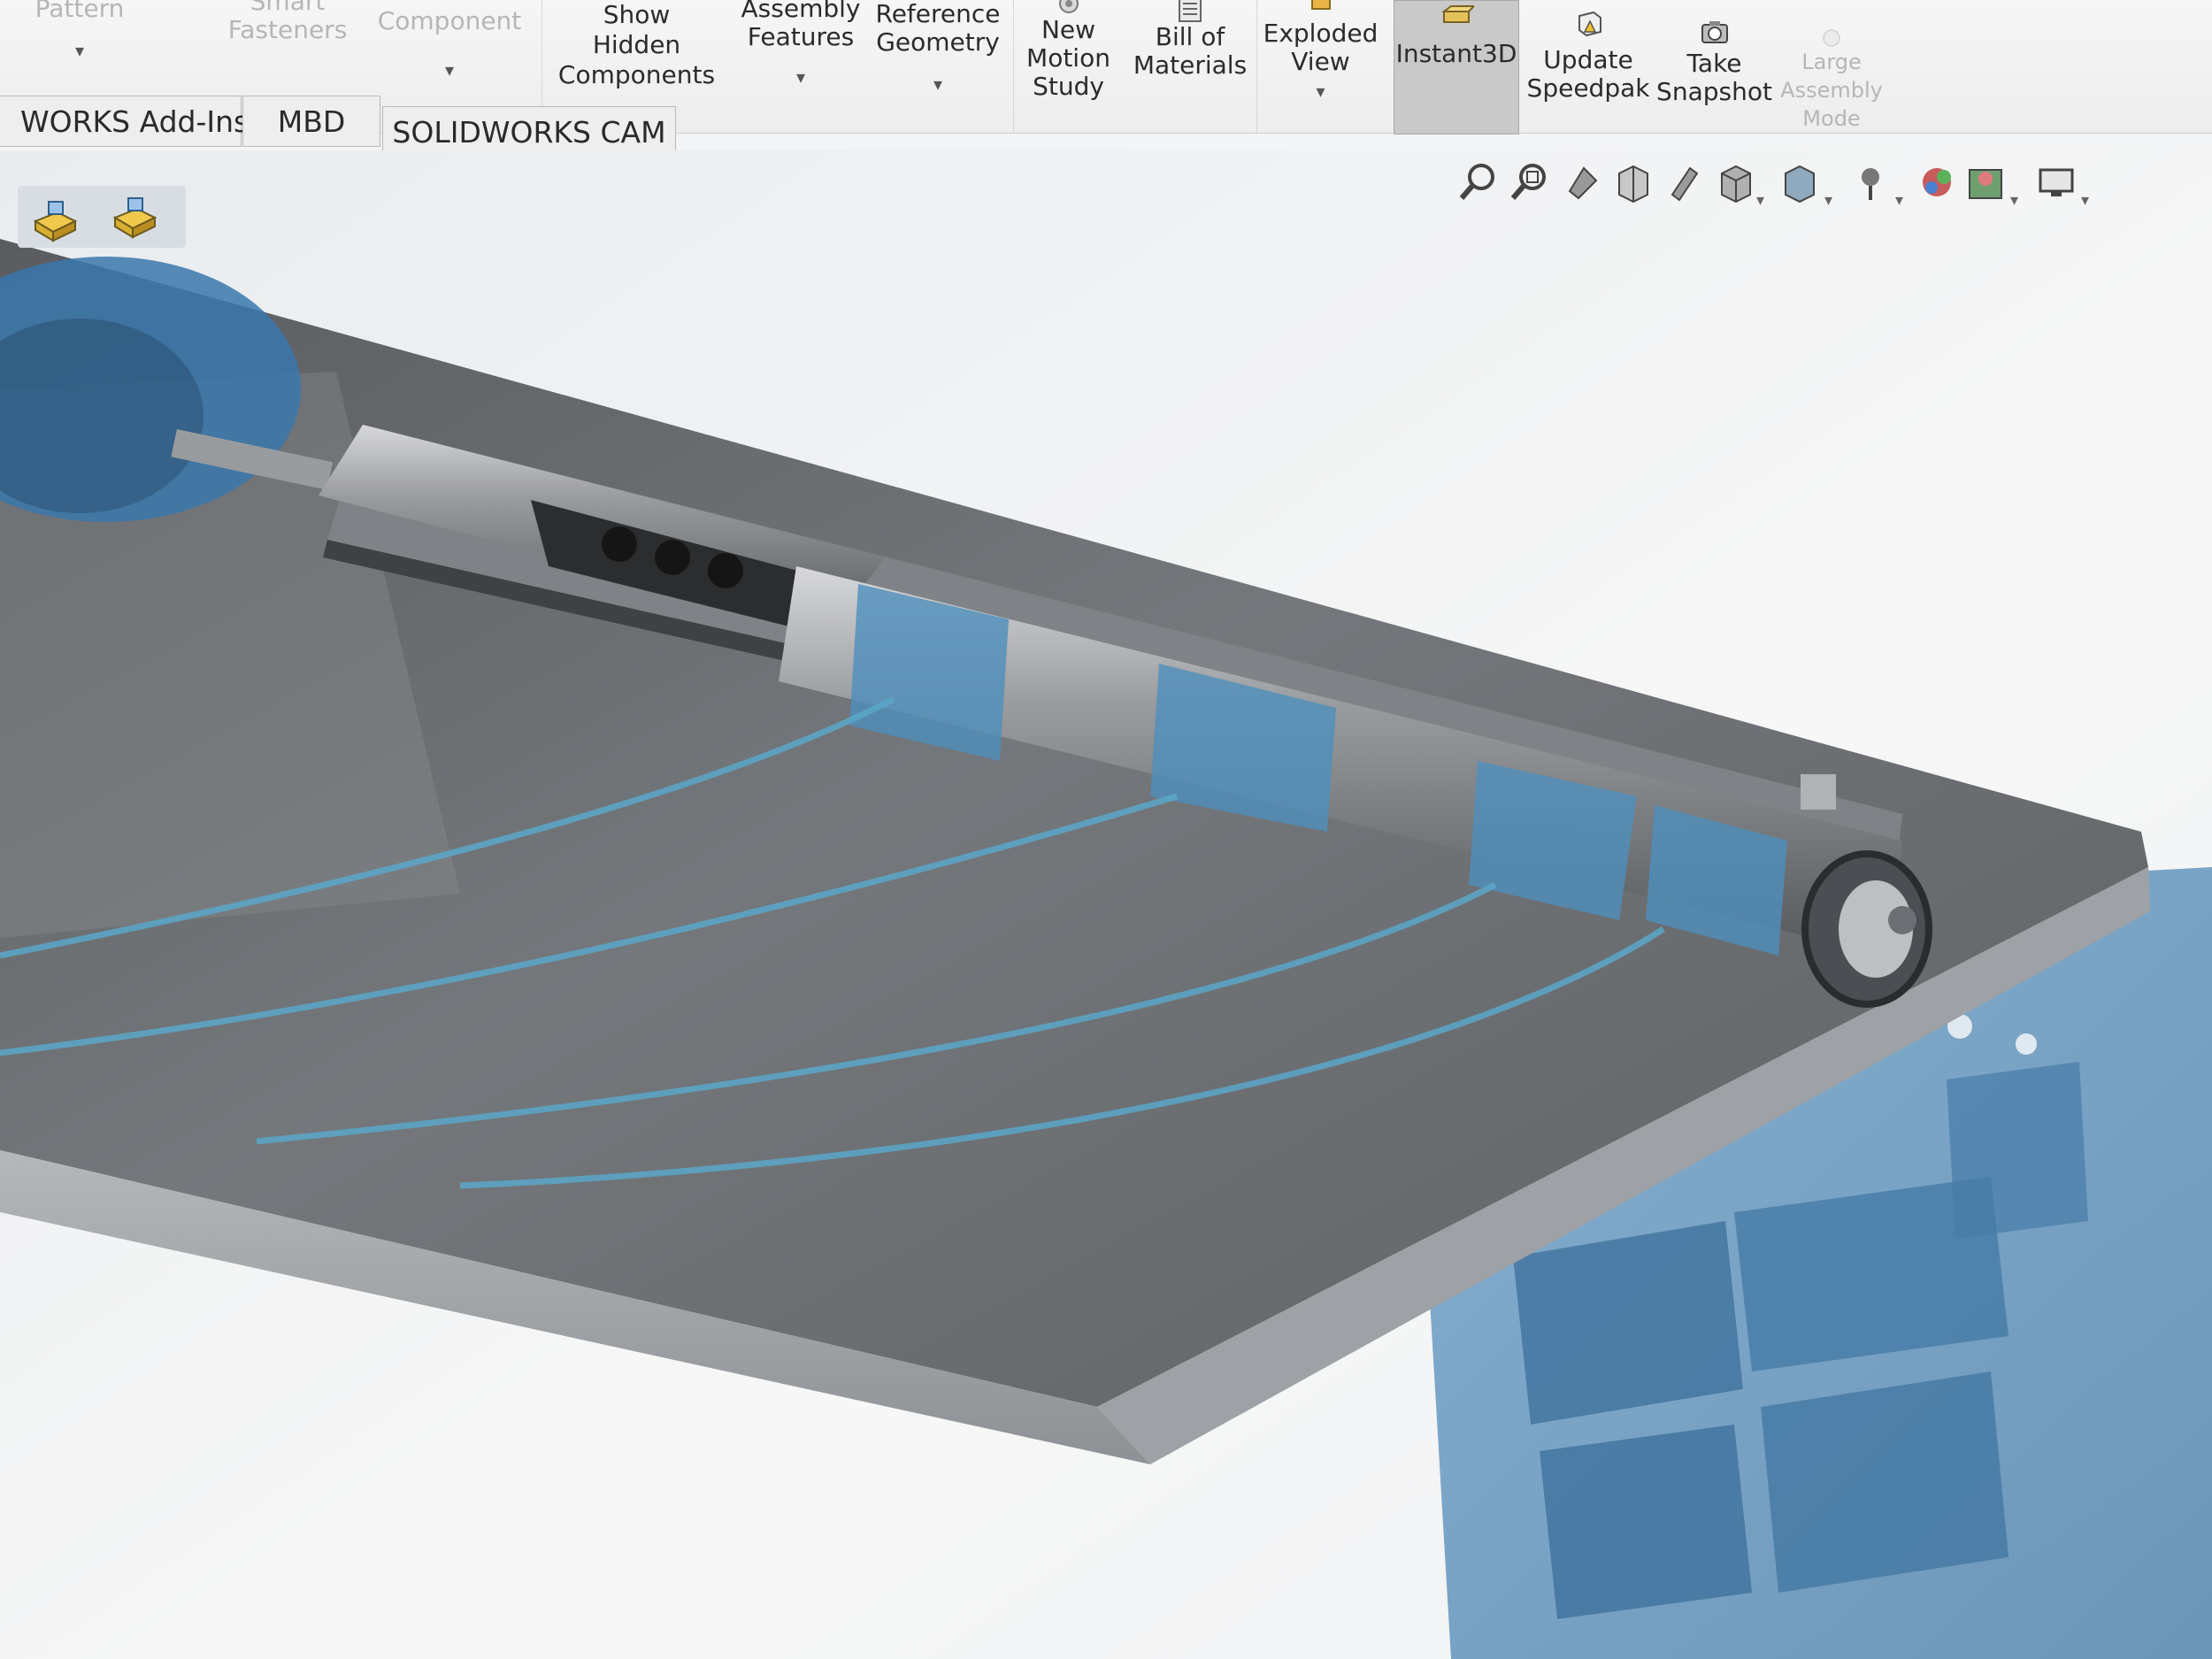 The height and width of the screenshot is (1659, 2212). I want to click on hide-show-items-icon, so click(1871, 183).